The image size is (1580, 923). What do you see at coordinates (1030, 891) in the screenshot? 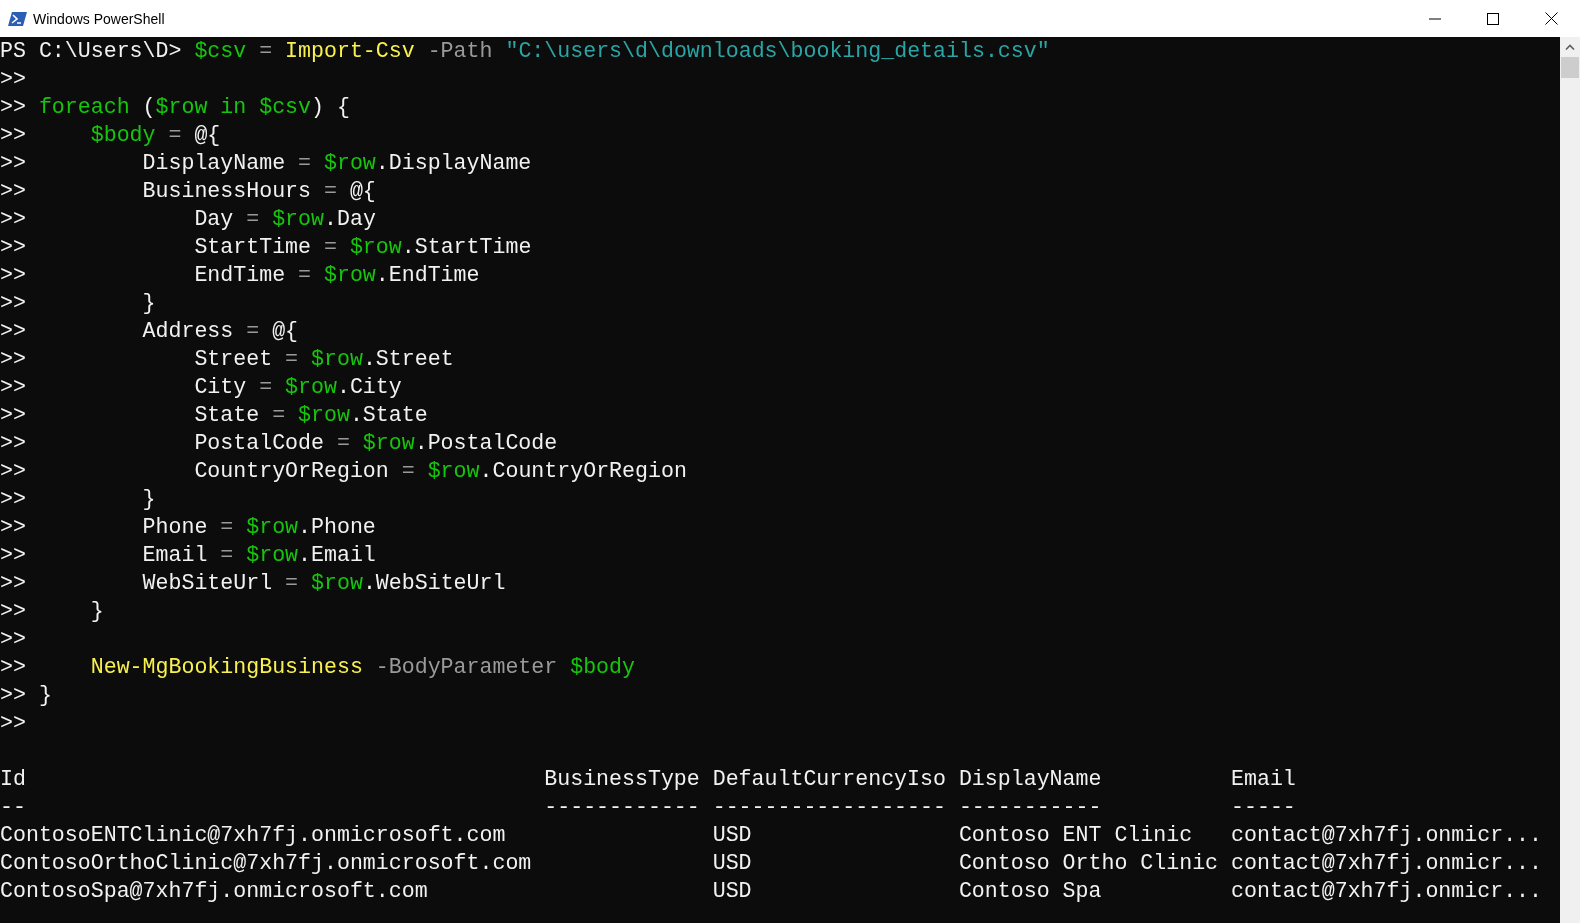
I see `table-cell-text: Contoso Spa` at bounding box center [1030, 891].